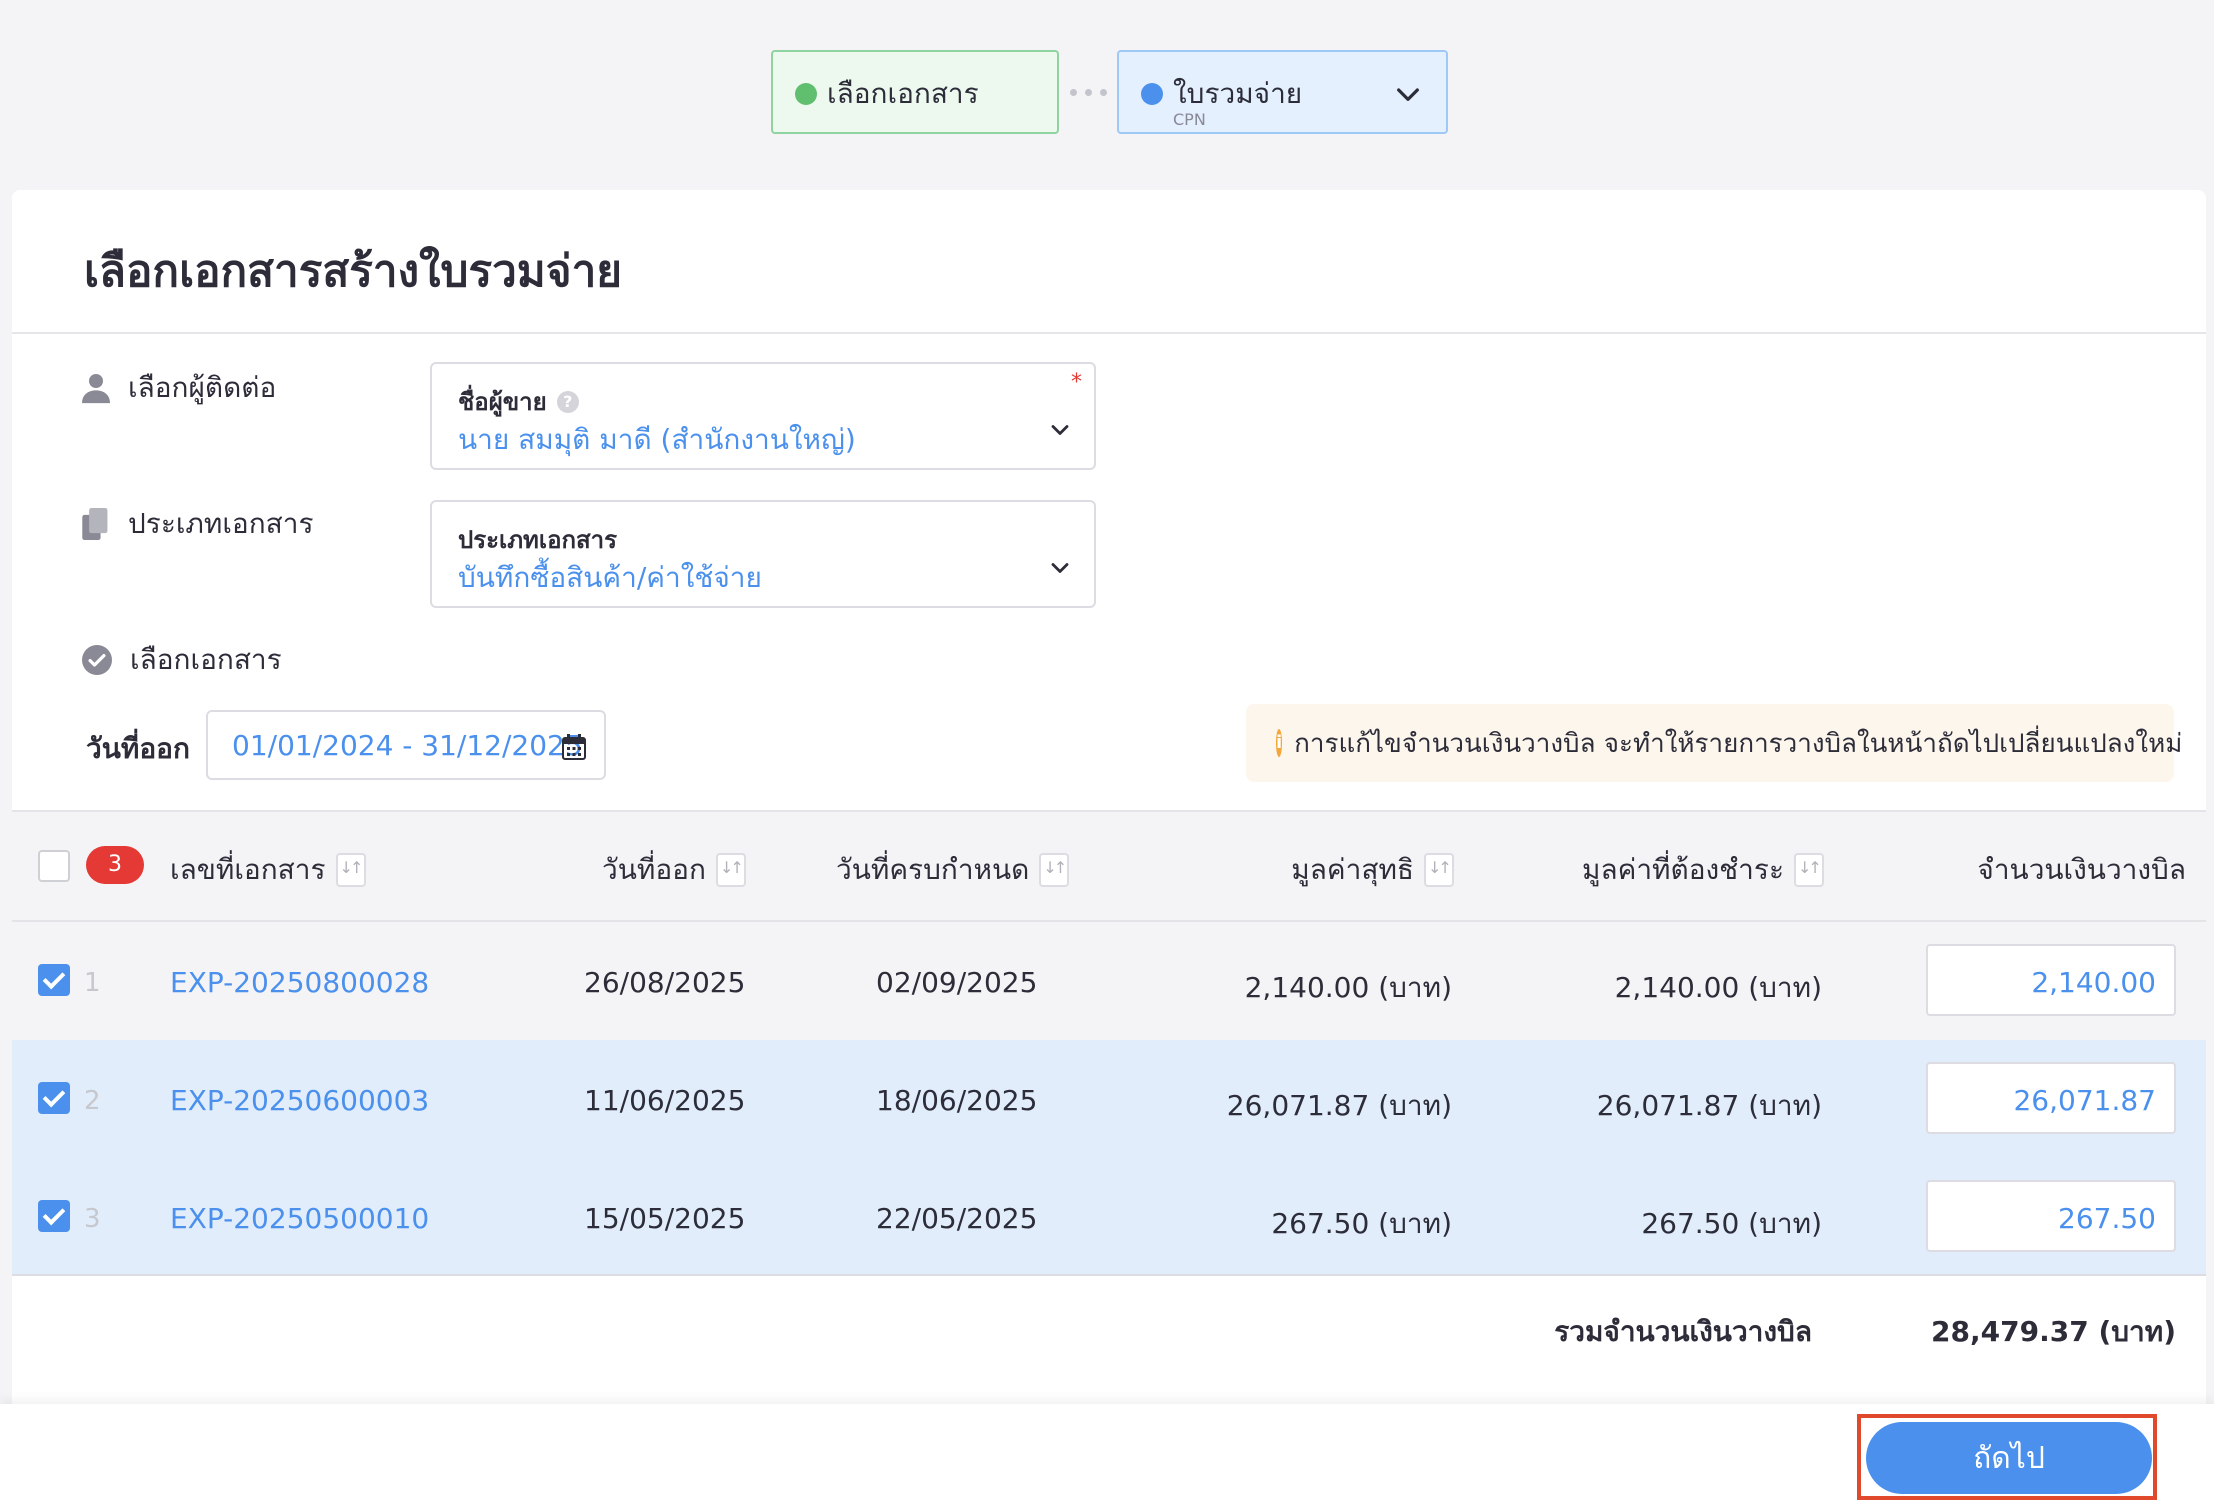  What do you see at coordinates (1683, 1331) in the screenshot?
I see `total-label: รวมจำนวนเงินวางบิล` at bounding box center [1683, 1331].